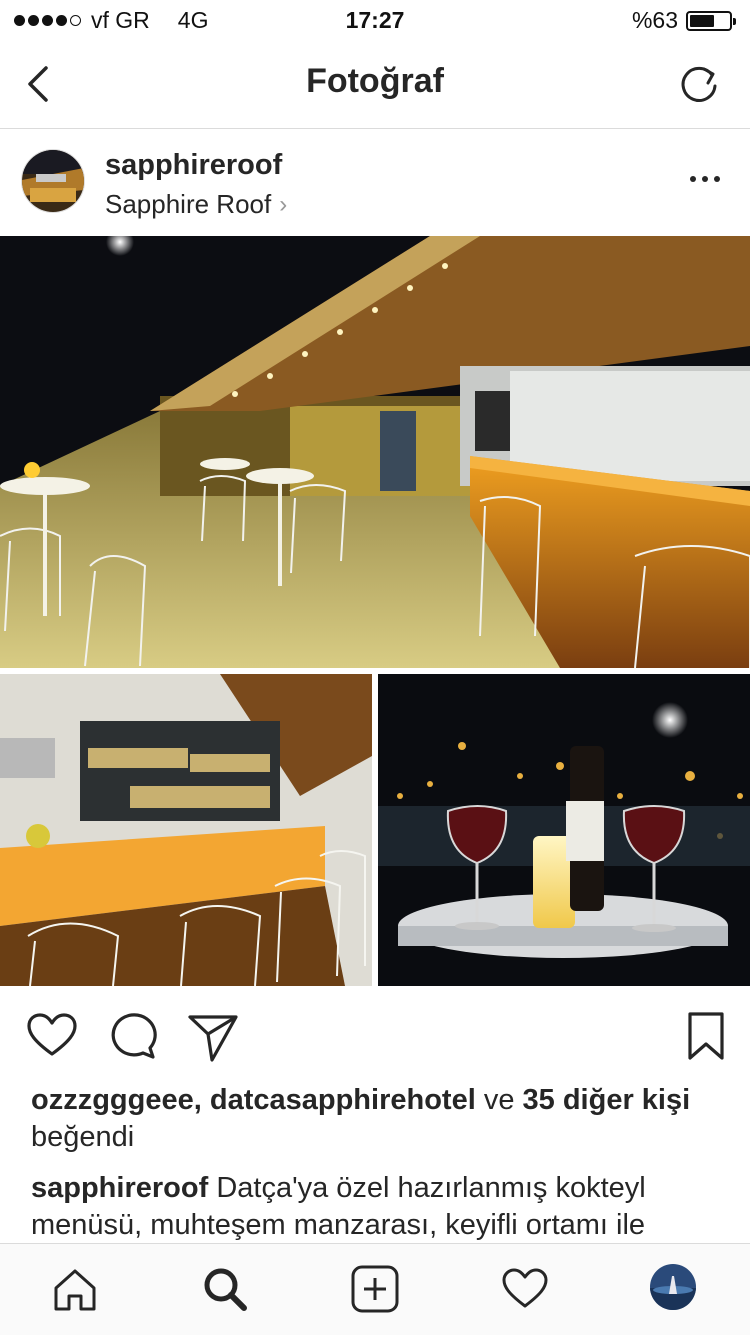 The image size is (750, 1335). Describe the element at coordinates (119, 1188) in the screenshot. I see `caption-username: sapphireroof` at that location.